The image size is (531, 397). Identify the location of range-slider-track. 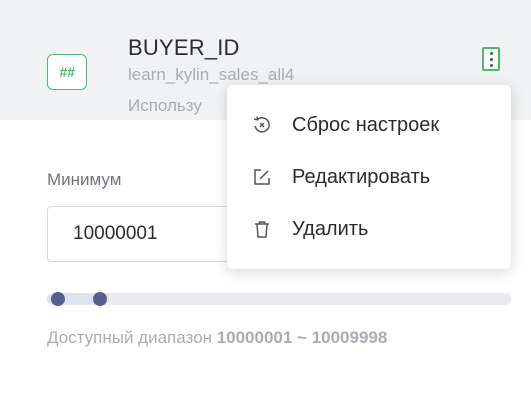
(279, 299).